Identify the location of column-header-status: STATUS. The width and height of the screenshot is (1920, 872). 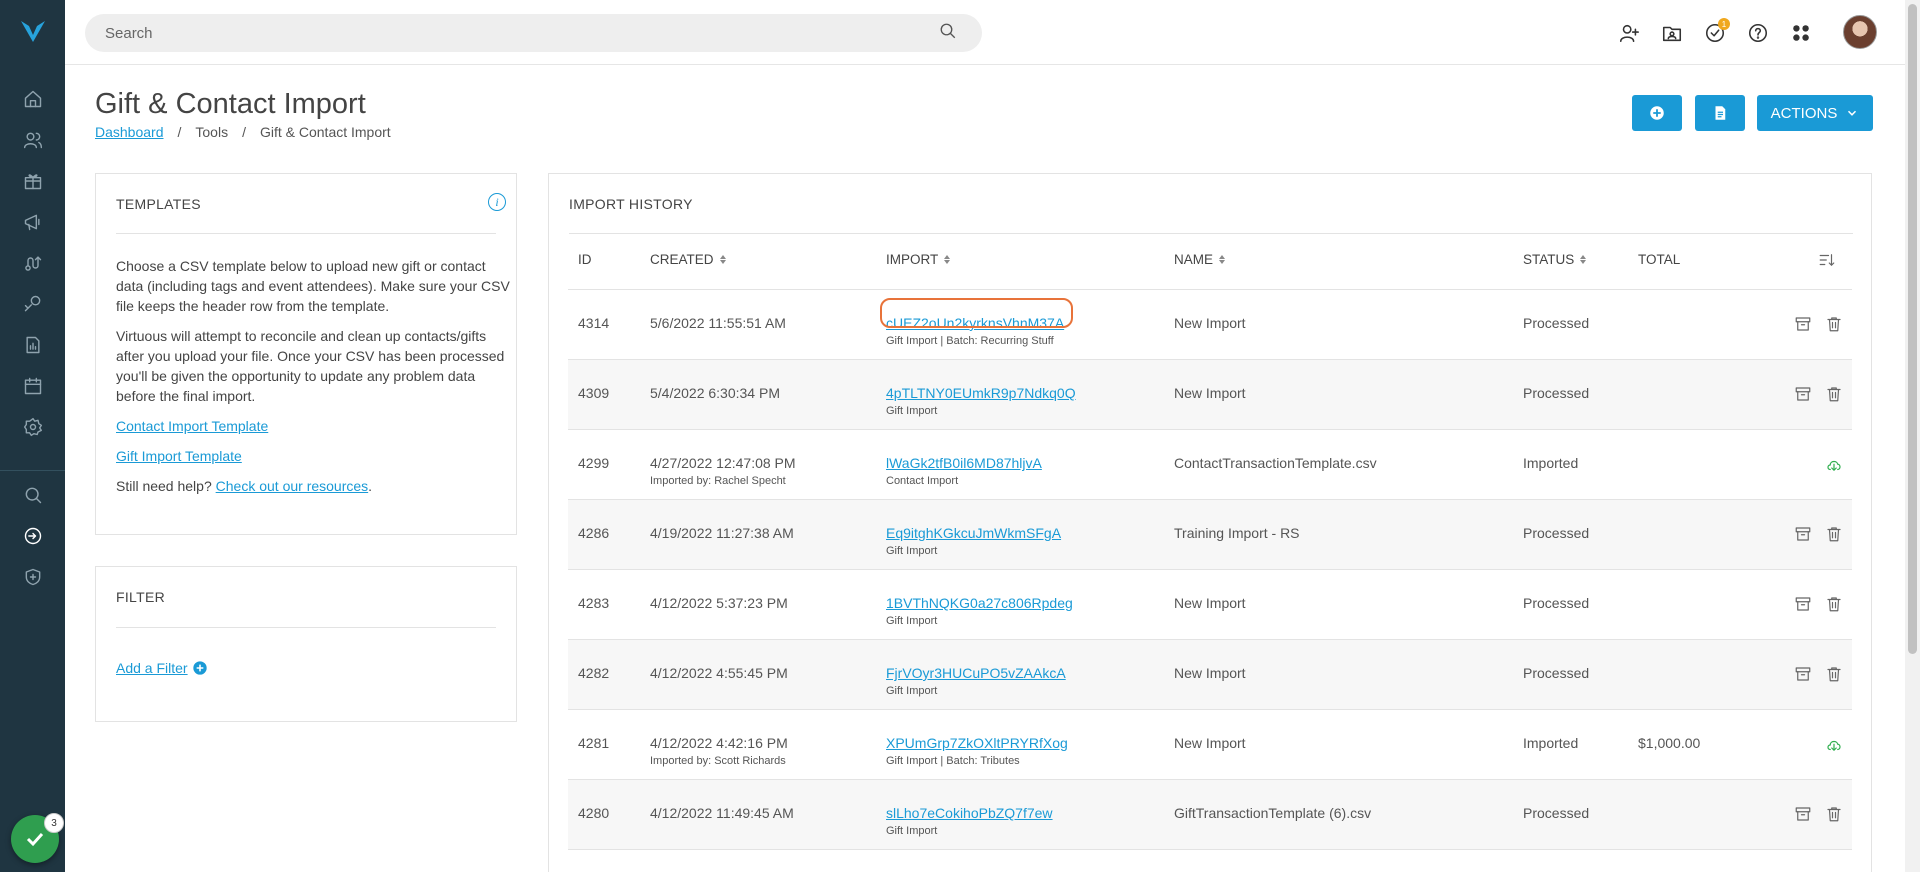
(1555, 259).